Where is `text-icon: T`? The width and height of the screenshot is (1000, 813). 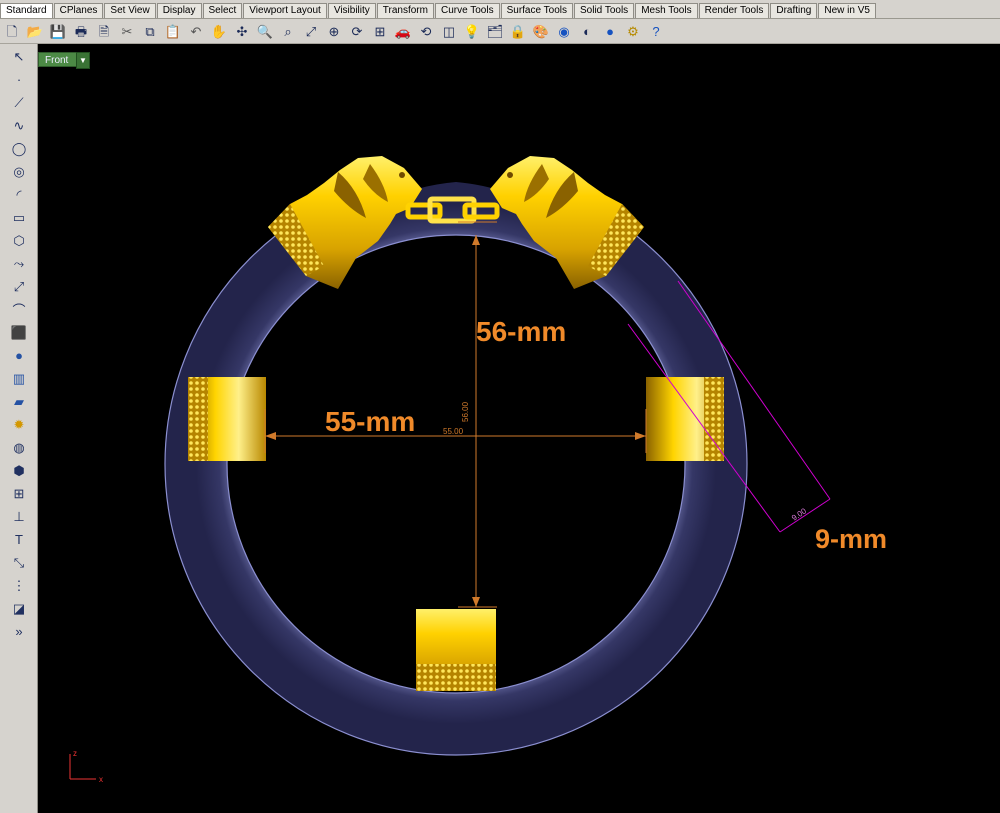
text-icon: T is located at coordinates (19, 539).